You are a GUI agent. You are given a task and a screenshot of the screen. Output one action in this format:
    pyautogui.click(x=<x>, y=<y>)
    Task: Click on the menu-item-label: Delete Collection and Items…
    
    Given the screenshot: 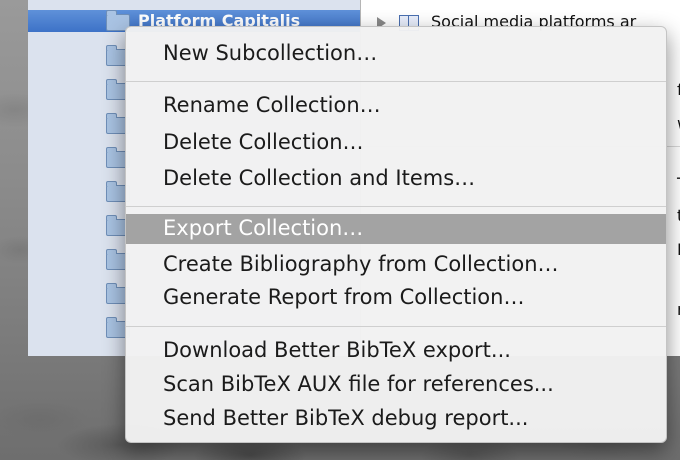 What is the action you would take?
    pyautogui.click(x=319, y=178)
    